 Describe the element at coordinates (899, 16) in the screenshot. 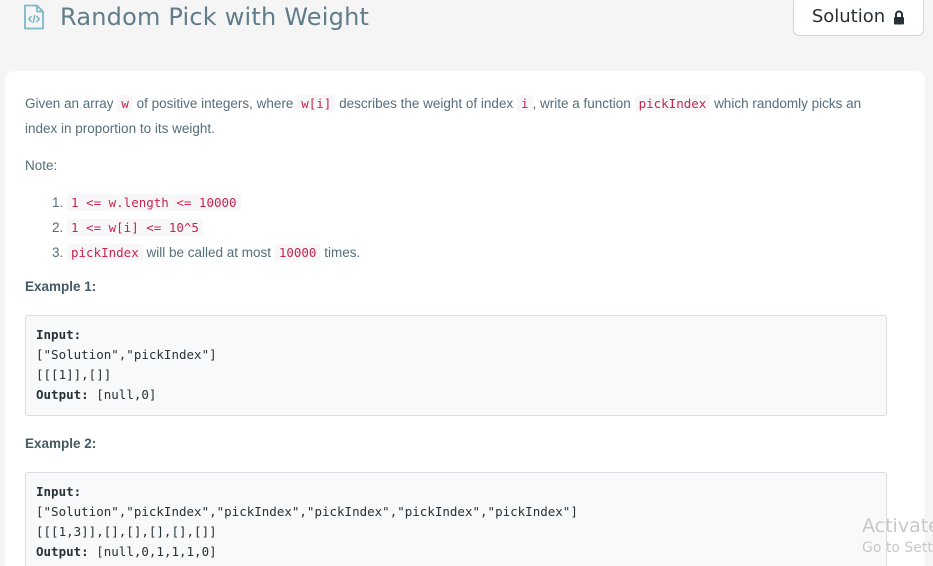

I see `lock-icon` at that location.